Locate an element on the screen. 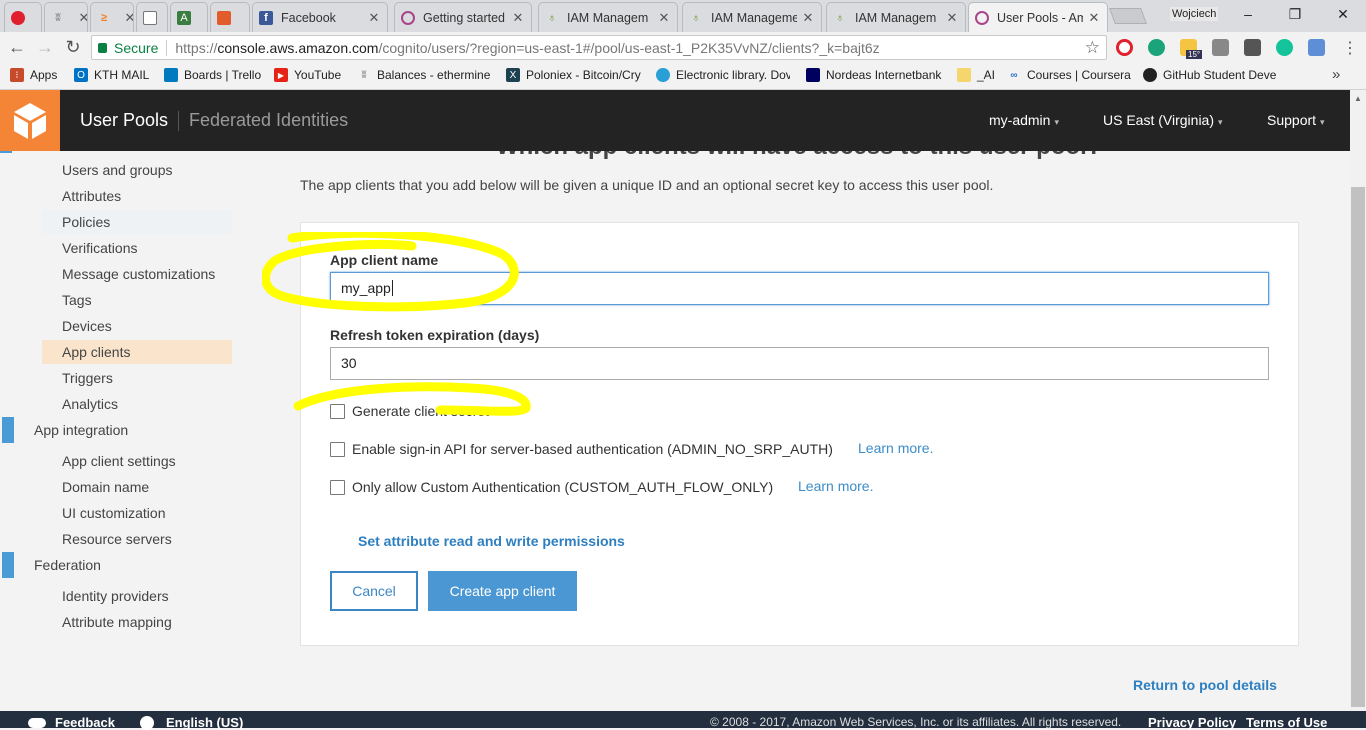  sidebar-item-verifications: Verifications is located at coordinates (137, 248).